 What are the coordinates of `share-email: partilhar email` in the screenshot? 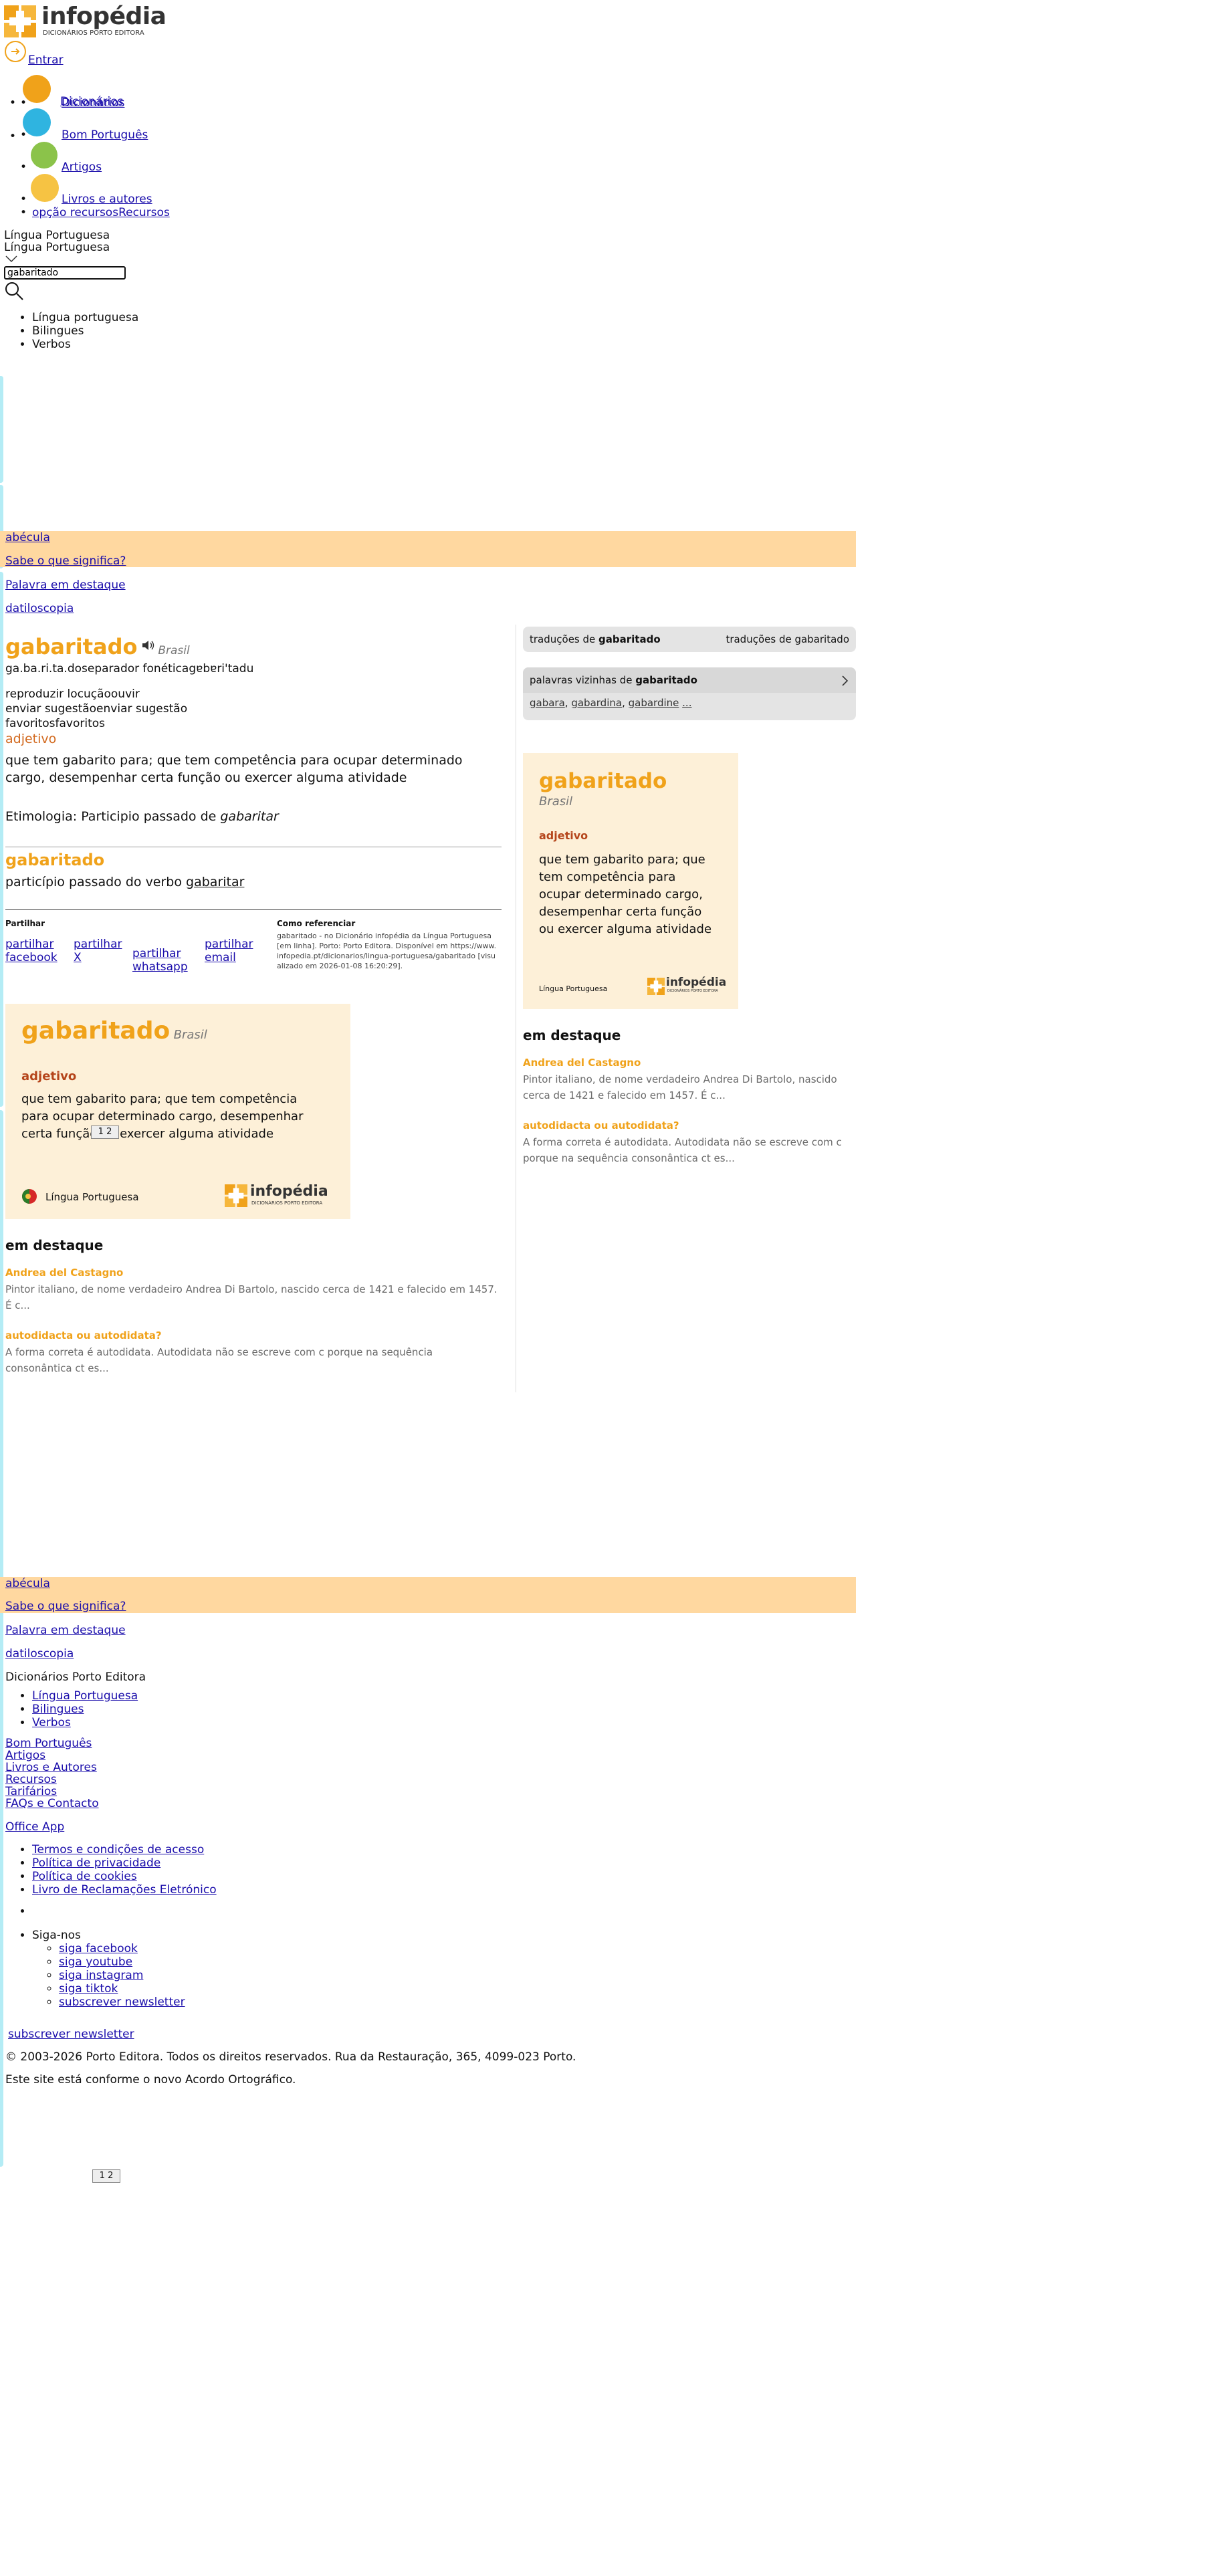 It's located at (232, 951).